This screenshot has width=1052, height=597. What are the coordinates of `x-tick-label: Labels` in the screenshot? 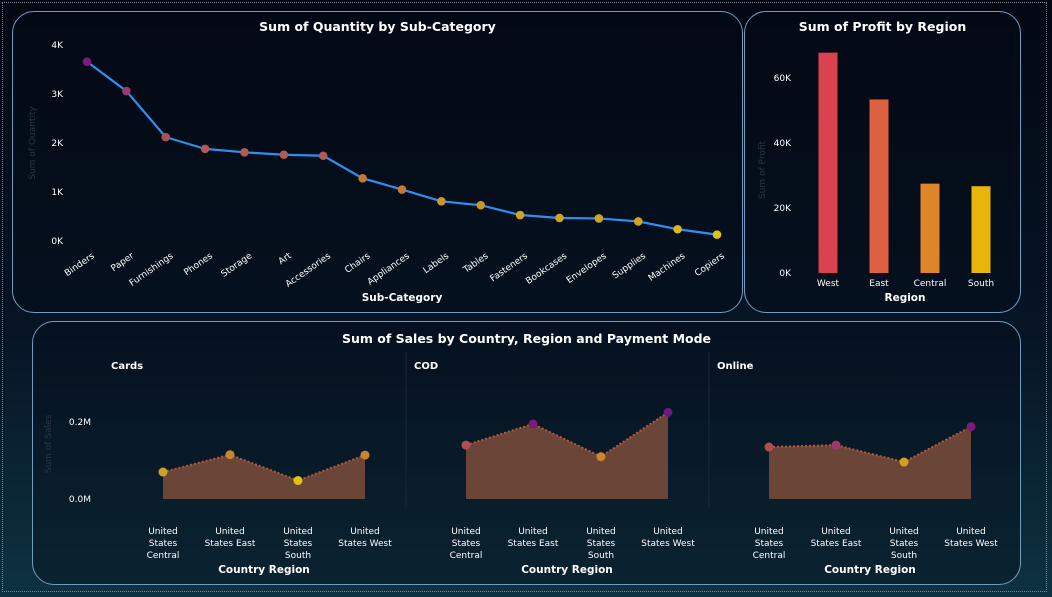 It's located at (437, 263).